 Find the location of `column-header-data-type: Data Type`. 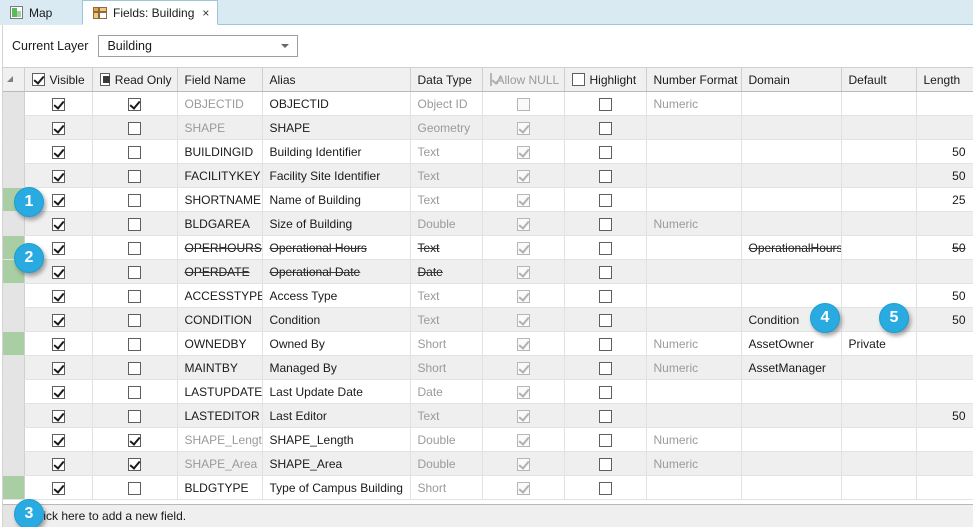

column-header-data-type: Data Type is located at coordinates (446, 79).